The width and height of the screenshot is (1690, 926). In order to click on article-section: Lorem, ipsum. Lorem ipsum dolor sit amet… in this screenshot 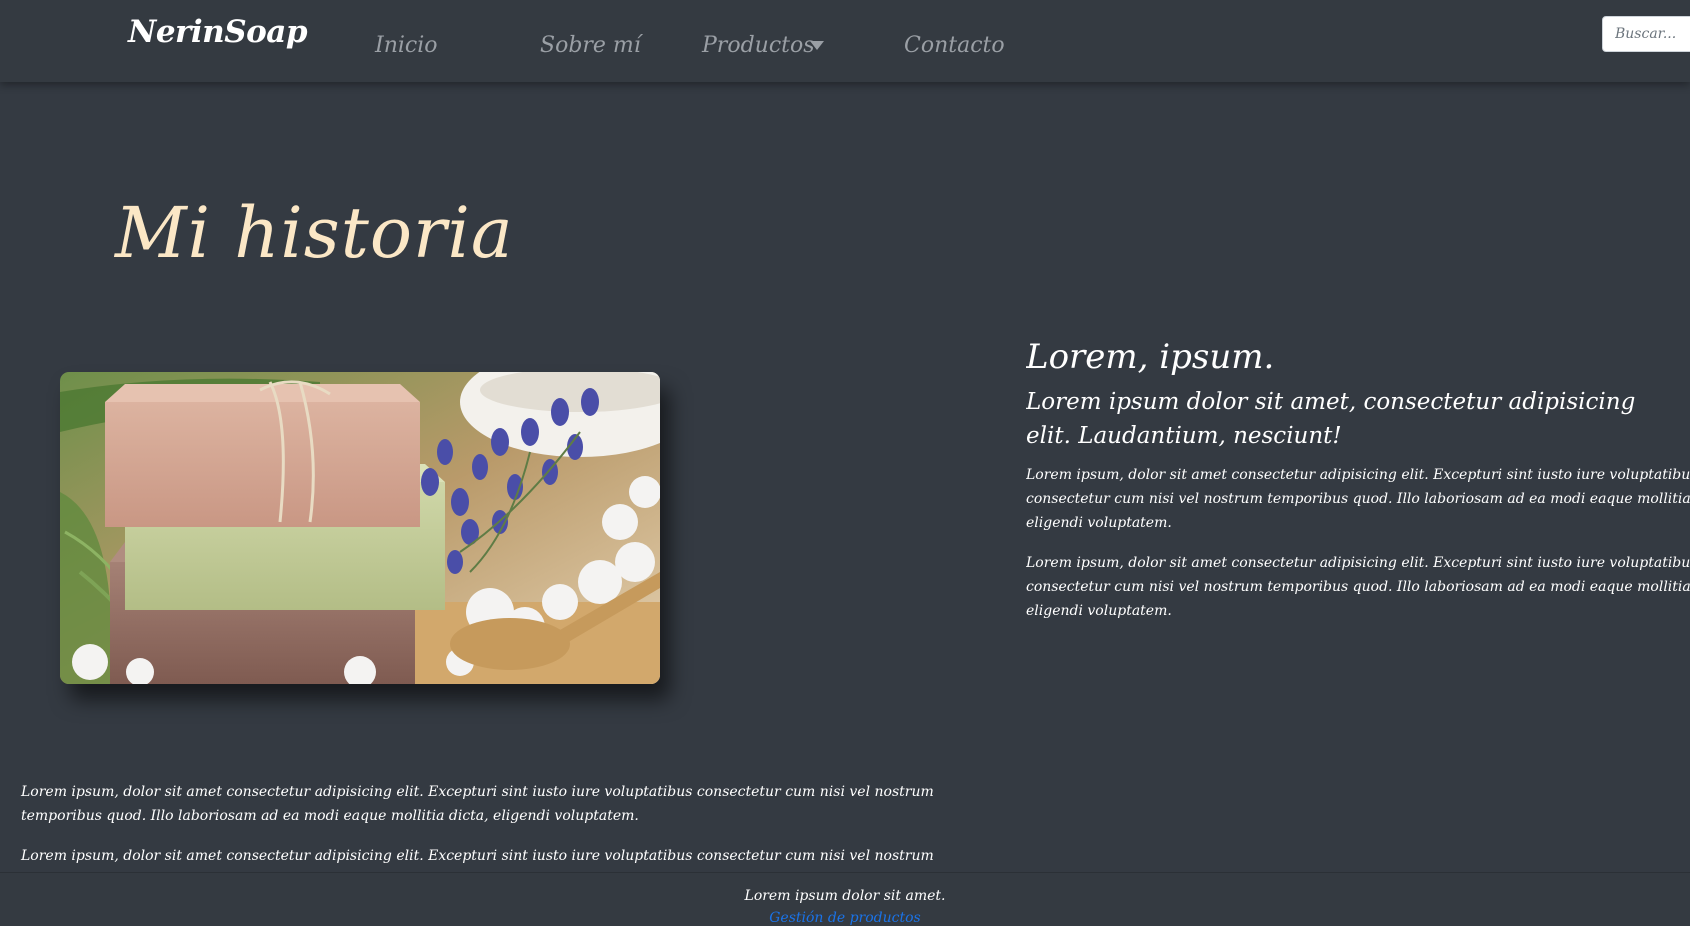, I will do `click(1358, 479)`.